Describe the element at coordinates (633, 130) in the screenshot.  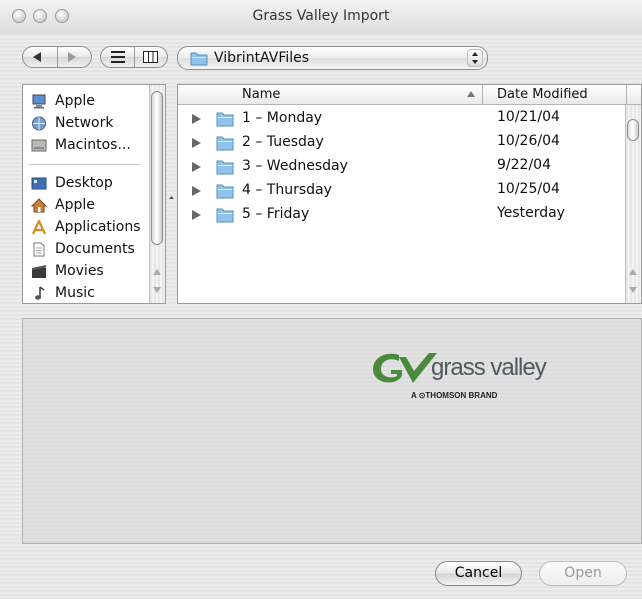
I see `file-list-scroll-thumb` at that location.